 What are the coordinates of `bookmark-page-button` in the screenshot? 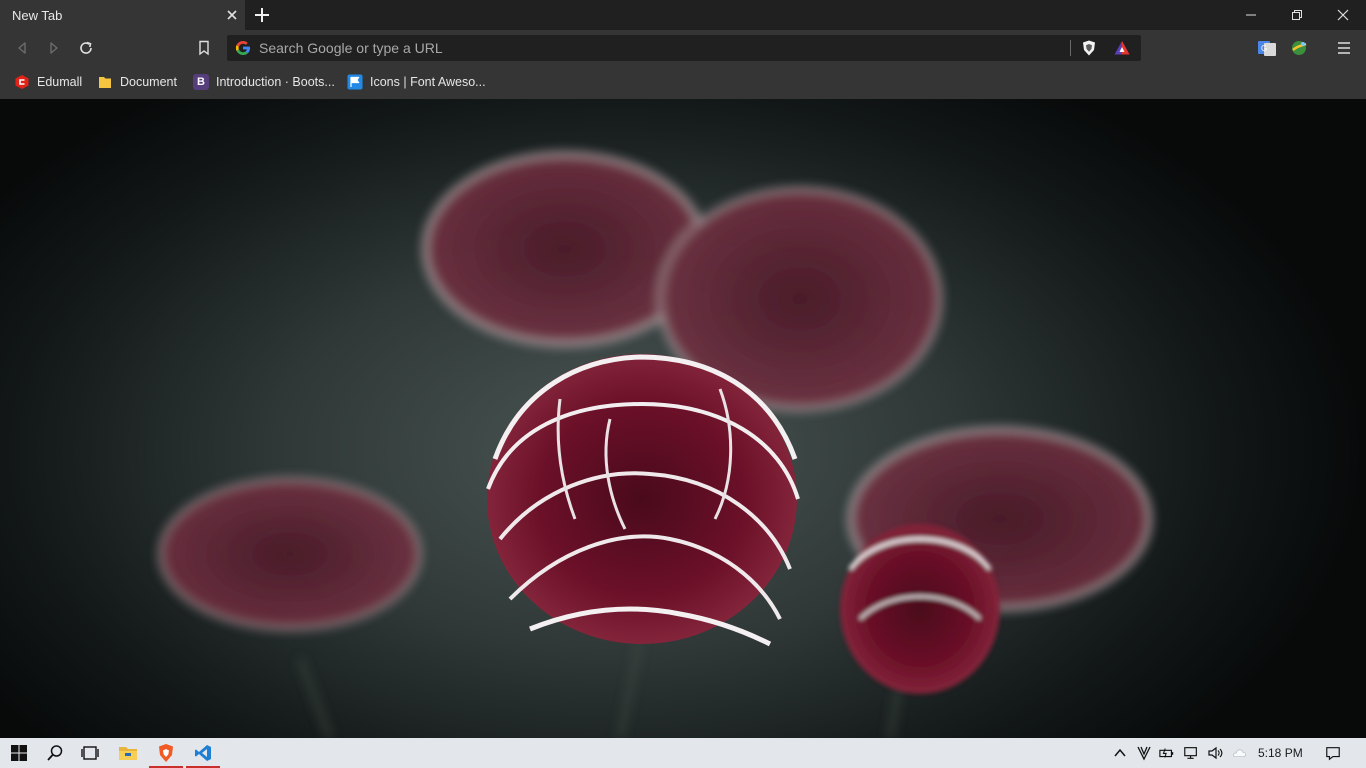 It's located at (204, 48).